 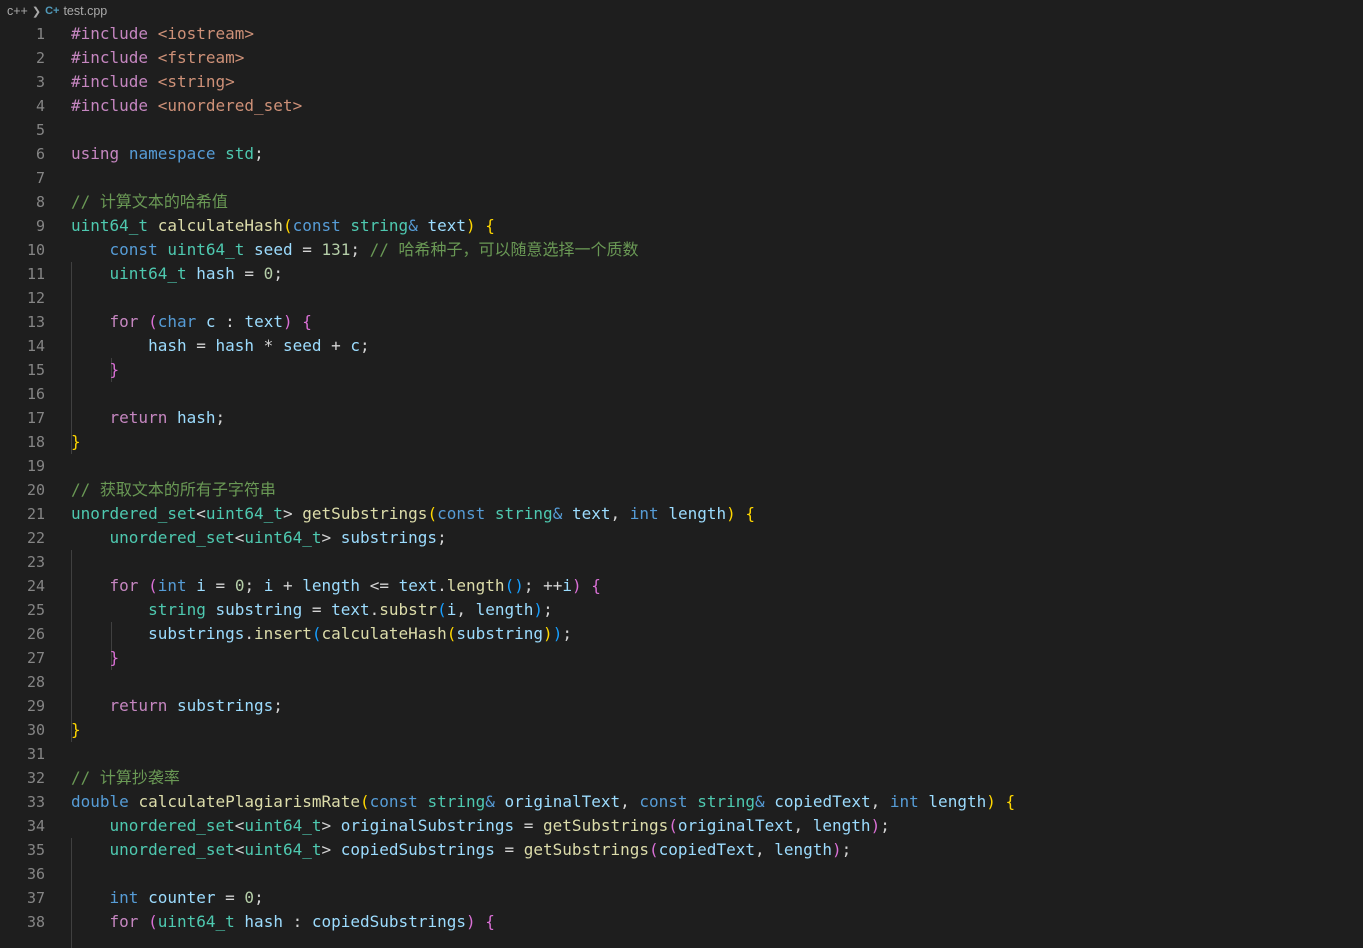 I want to click on breadcrumb-folder: c++, so click(x=17, y=11).